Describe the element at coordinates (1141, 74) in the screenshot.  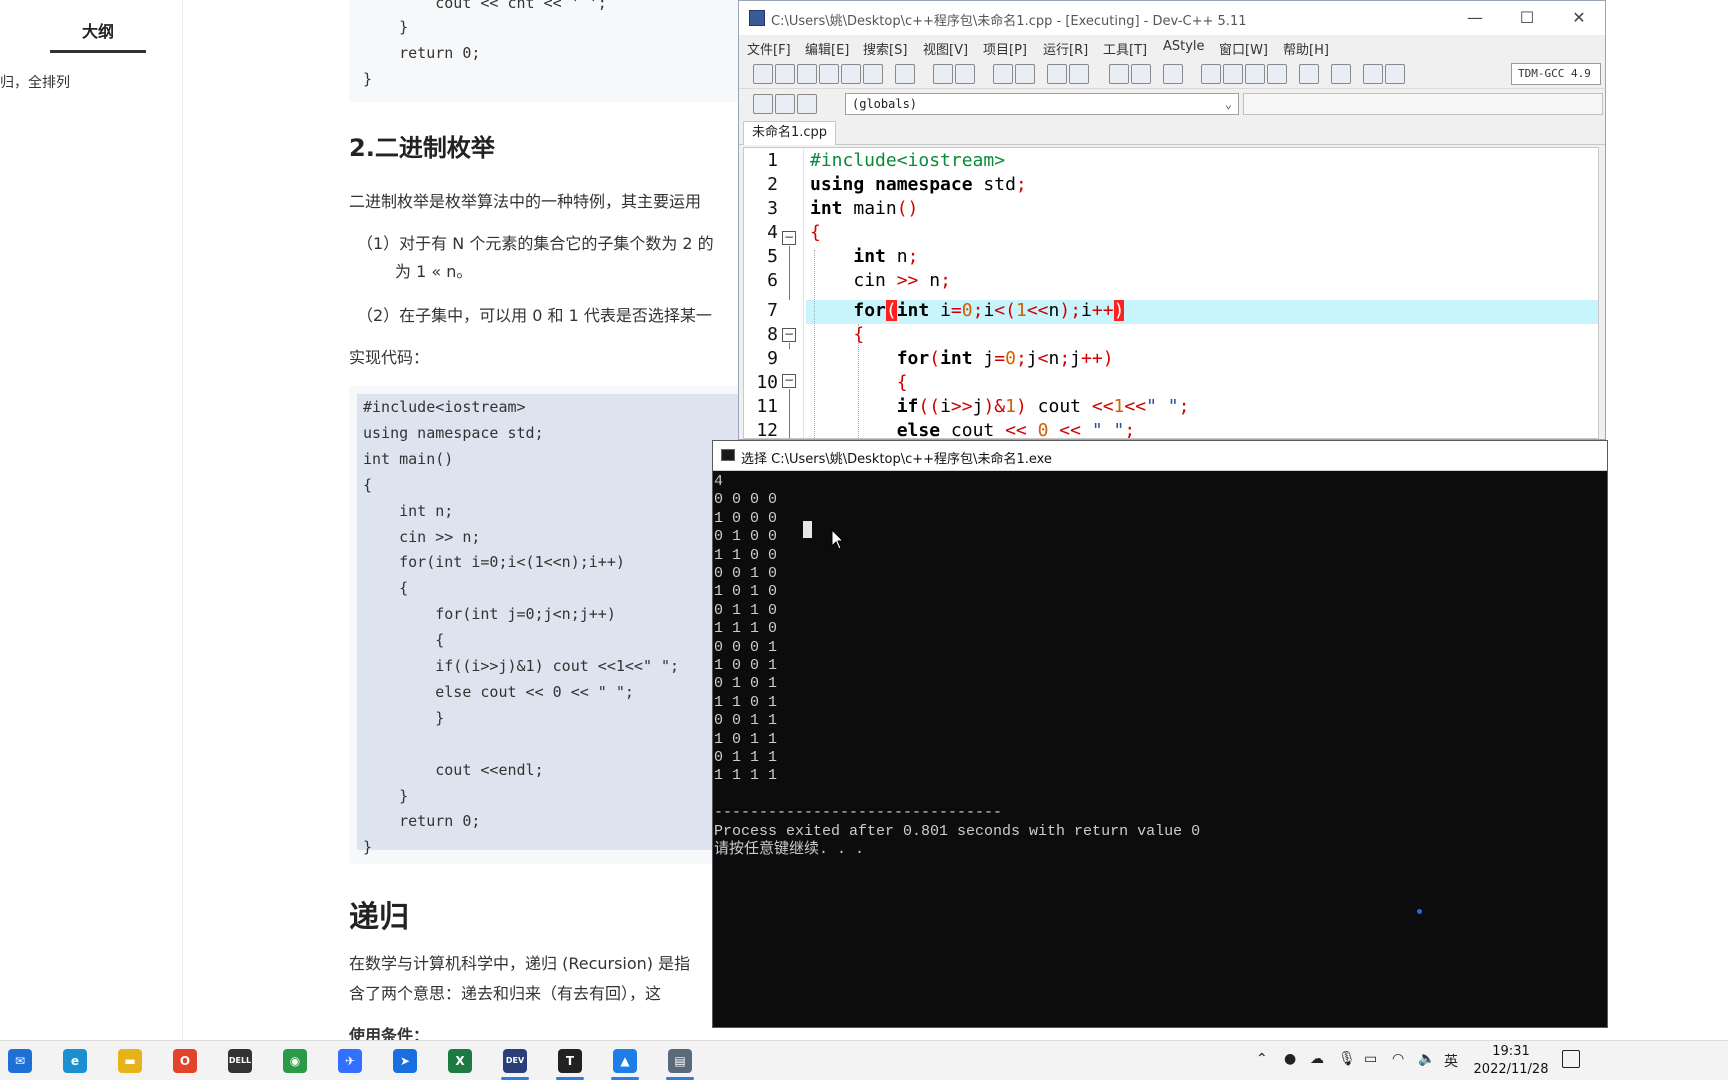
I see `indent-right-icon` at that location.